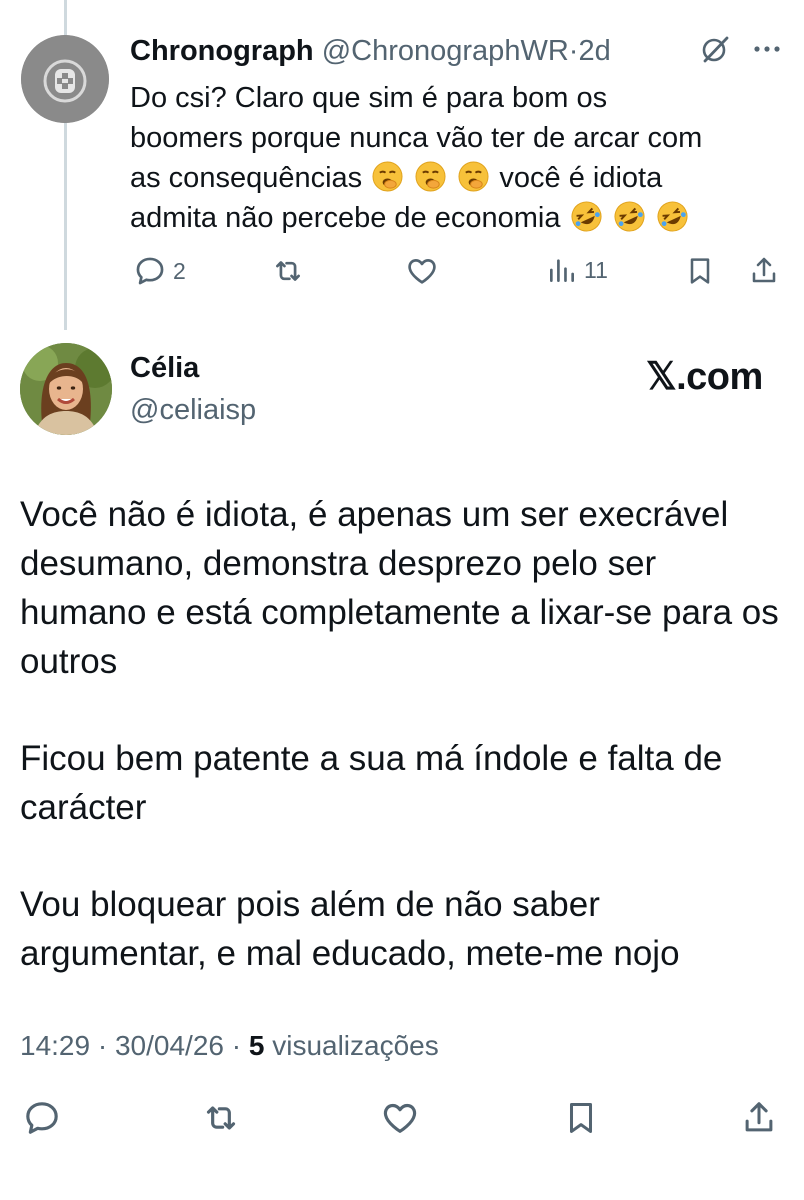 The height and width of the screenshot is (1200, 804). What do you see at coordinates (577, 270) in the screenshot?
I see `reply-views-button: 11` at bounding box center [577, 270].